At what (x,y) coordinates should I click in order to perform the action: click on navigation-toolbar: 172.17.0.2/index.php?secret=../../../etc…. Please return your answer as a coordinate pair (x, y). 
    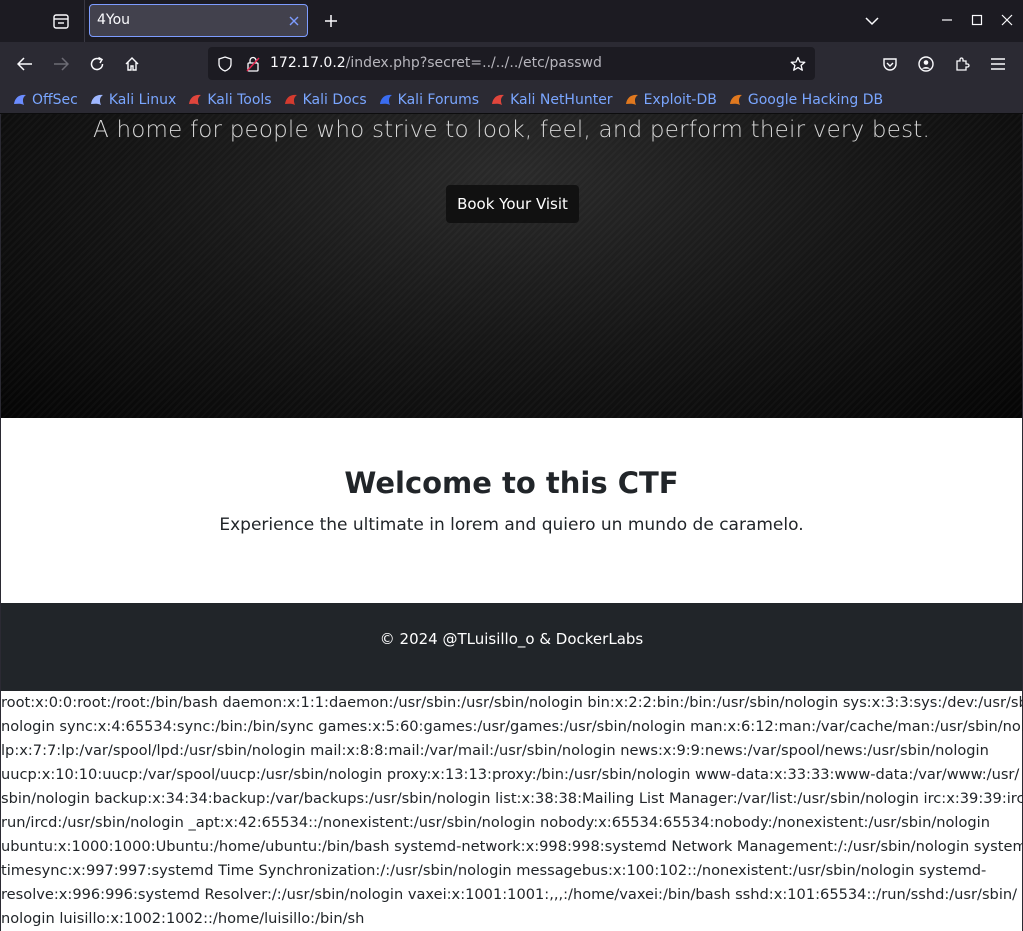
    Looking at the image, I should click on (511, 64).